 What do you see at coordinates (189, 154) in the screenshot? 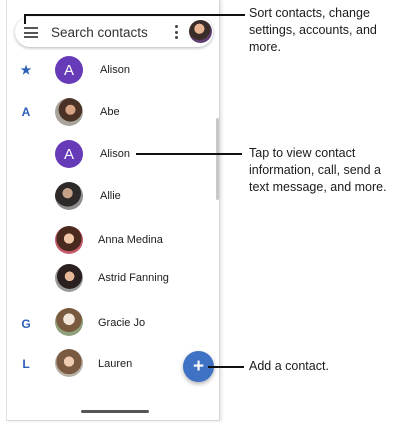
I see `callout-line-contact` at bounding box center [189, 154].